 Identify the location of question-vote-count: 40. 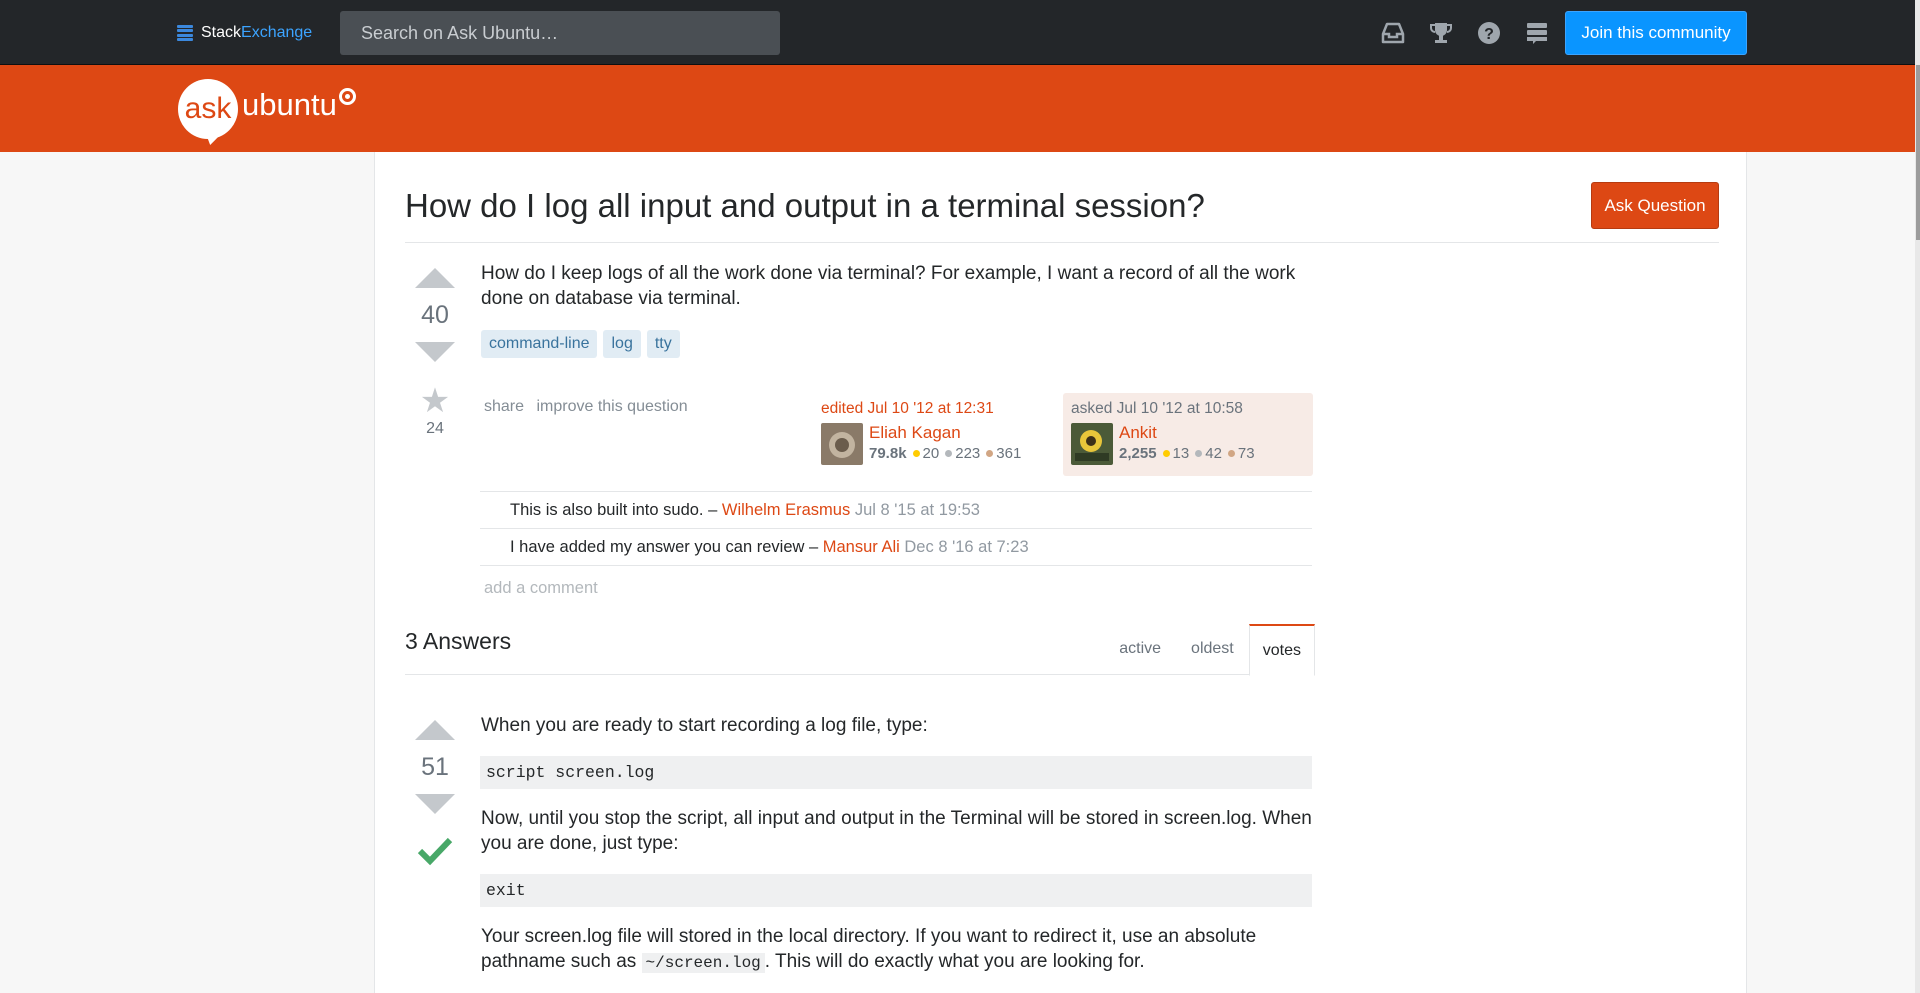
(435, 315).